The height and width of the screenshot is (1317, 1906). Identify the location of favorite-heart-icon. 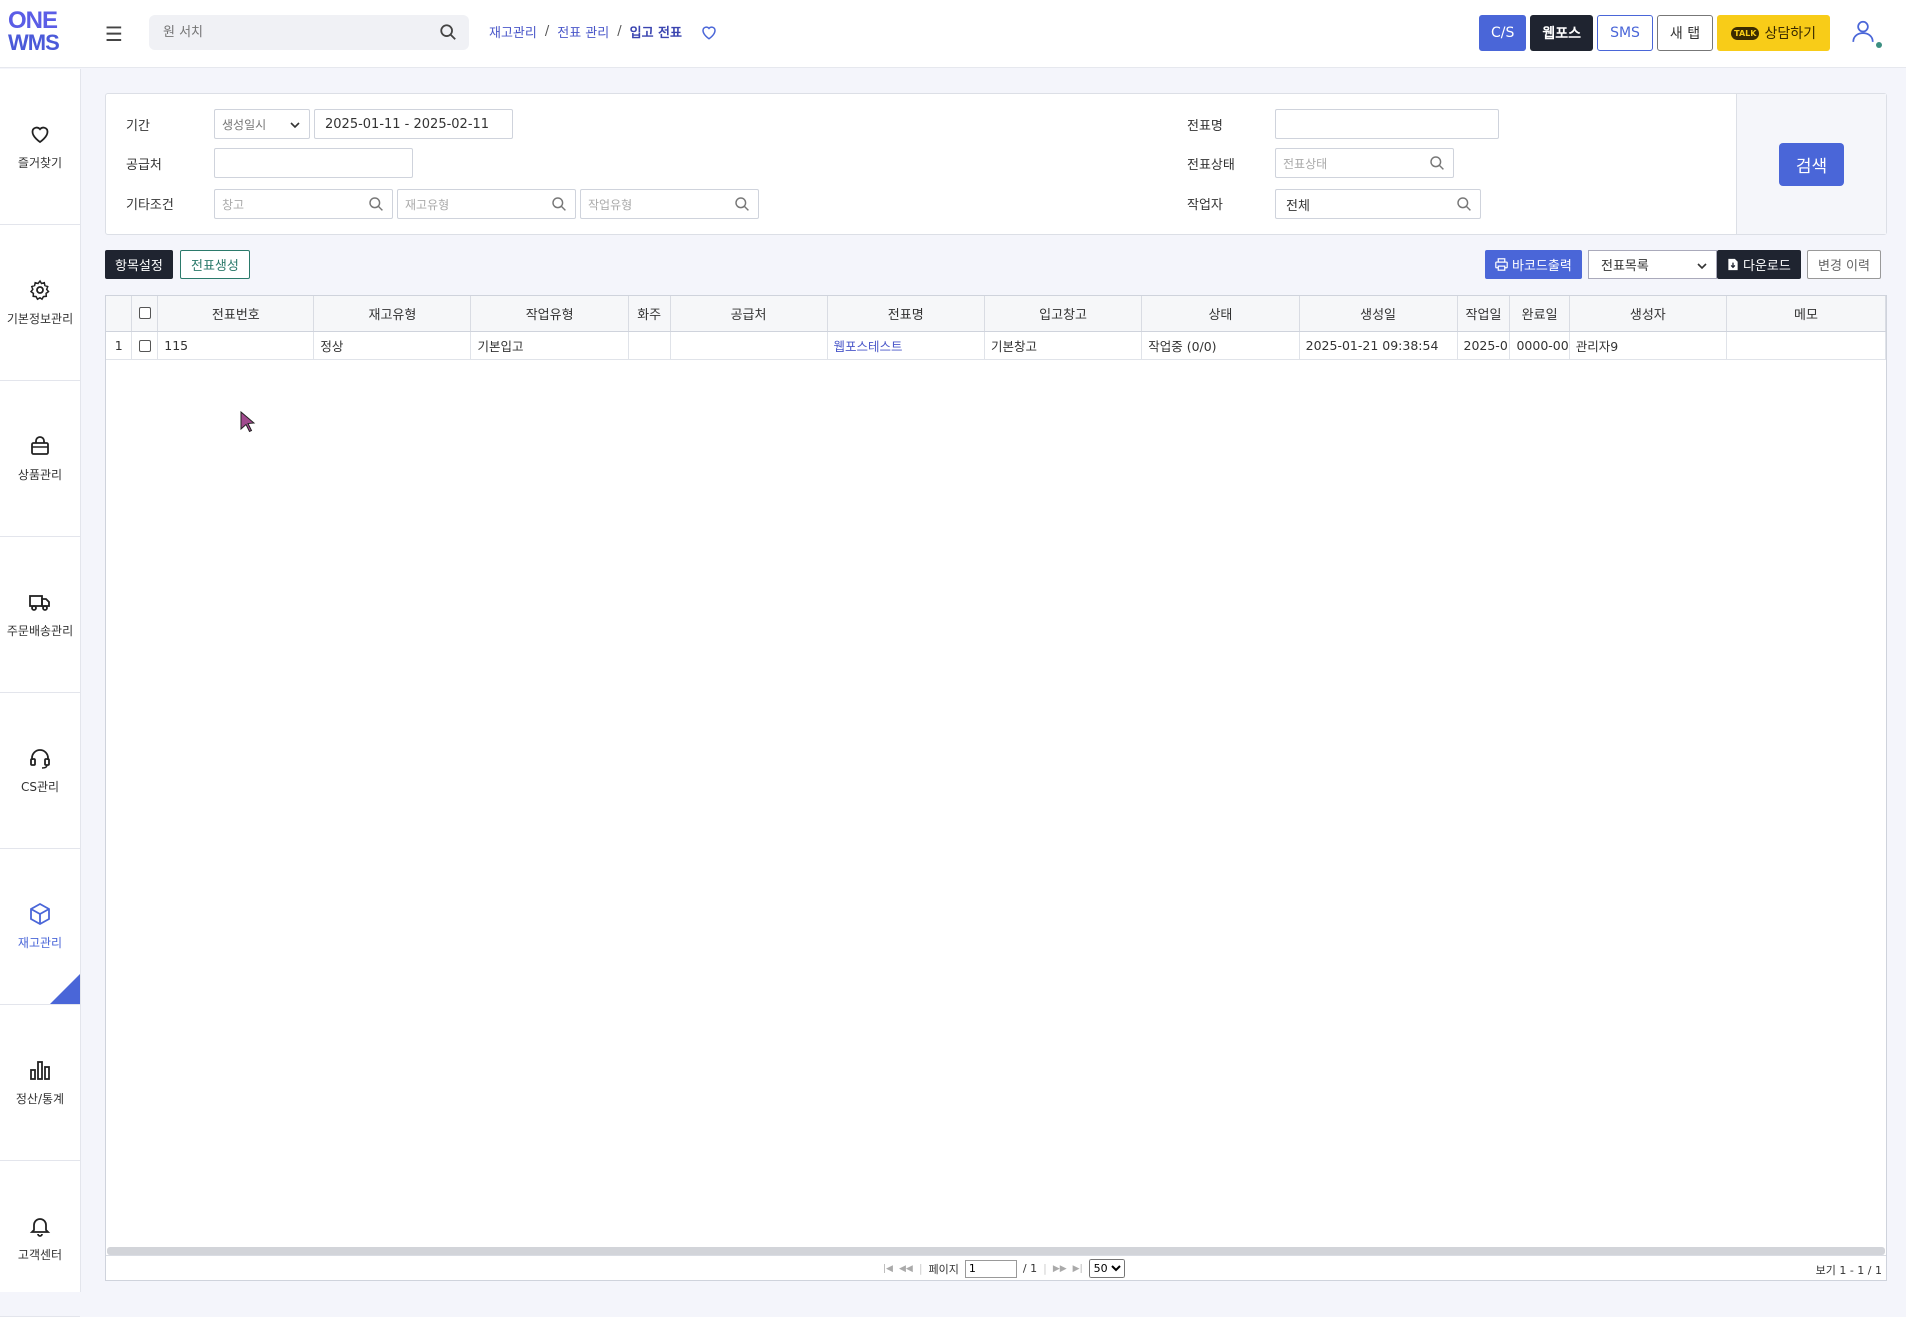
(709, 32).